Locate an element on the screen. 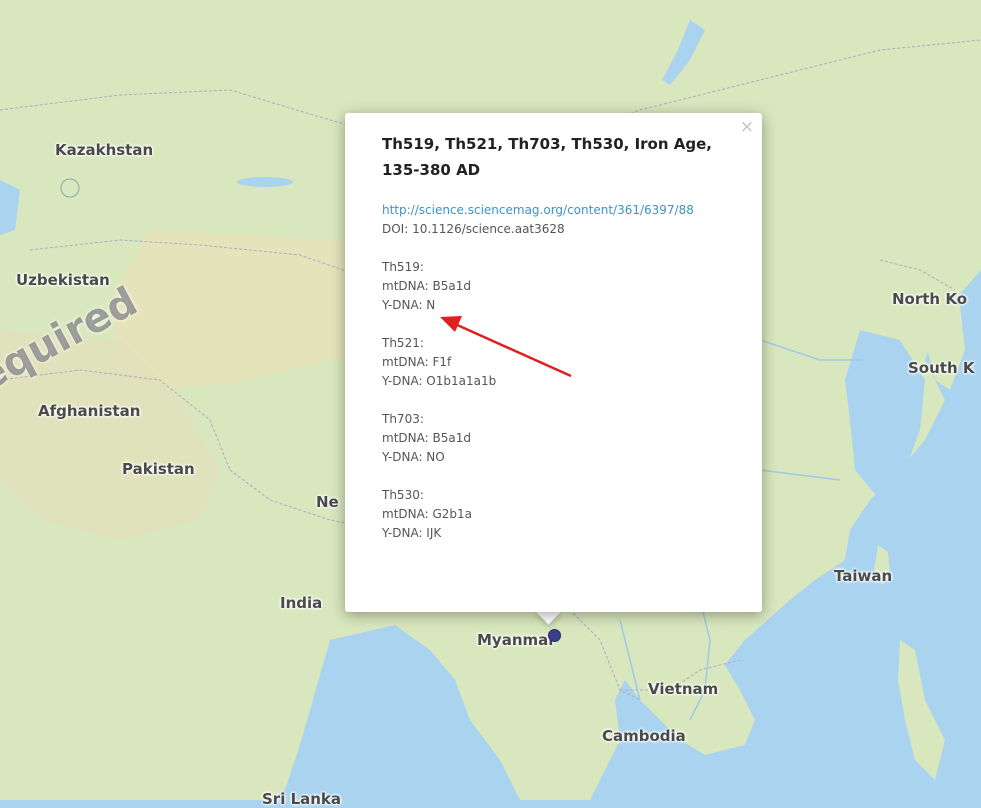 The image size is (981, 808). label-cambodia: Cambodia is located at coordinates (644, 736).